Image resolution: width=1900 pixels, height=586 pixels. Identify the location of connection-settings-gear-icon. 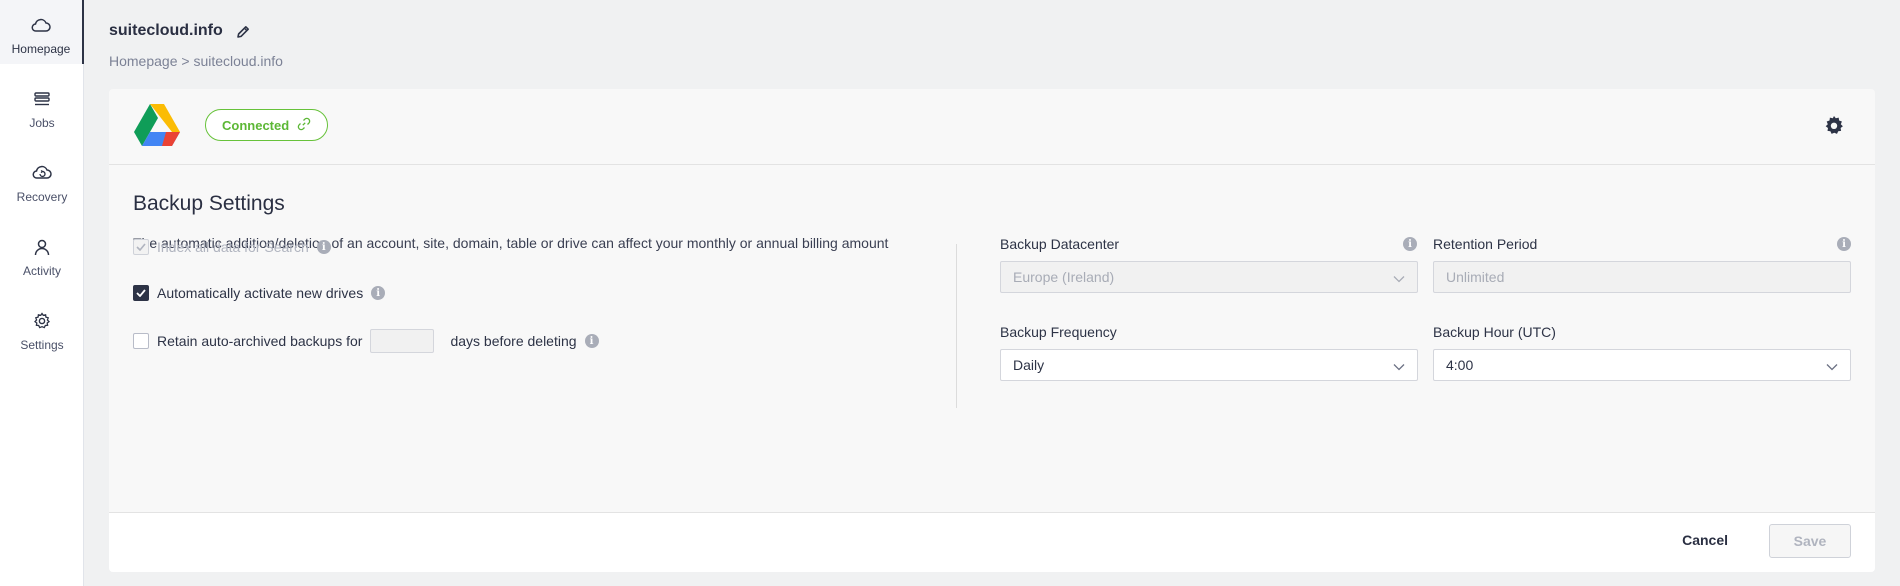
(1834, 126).